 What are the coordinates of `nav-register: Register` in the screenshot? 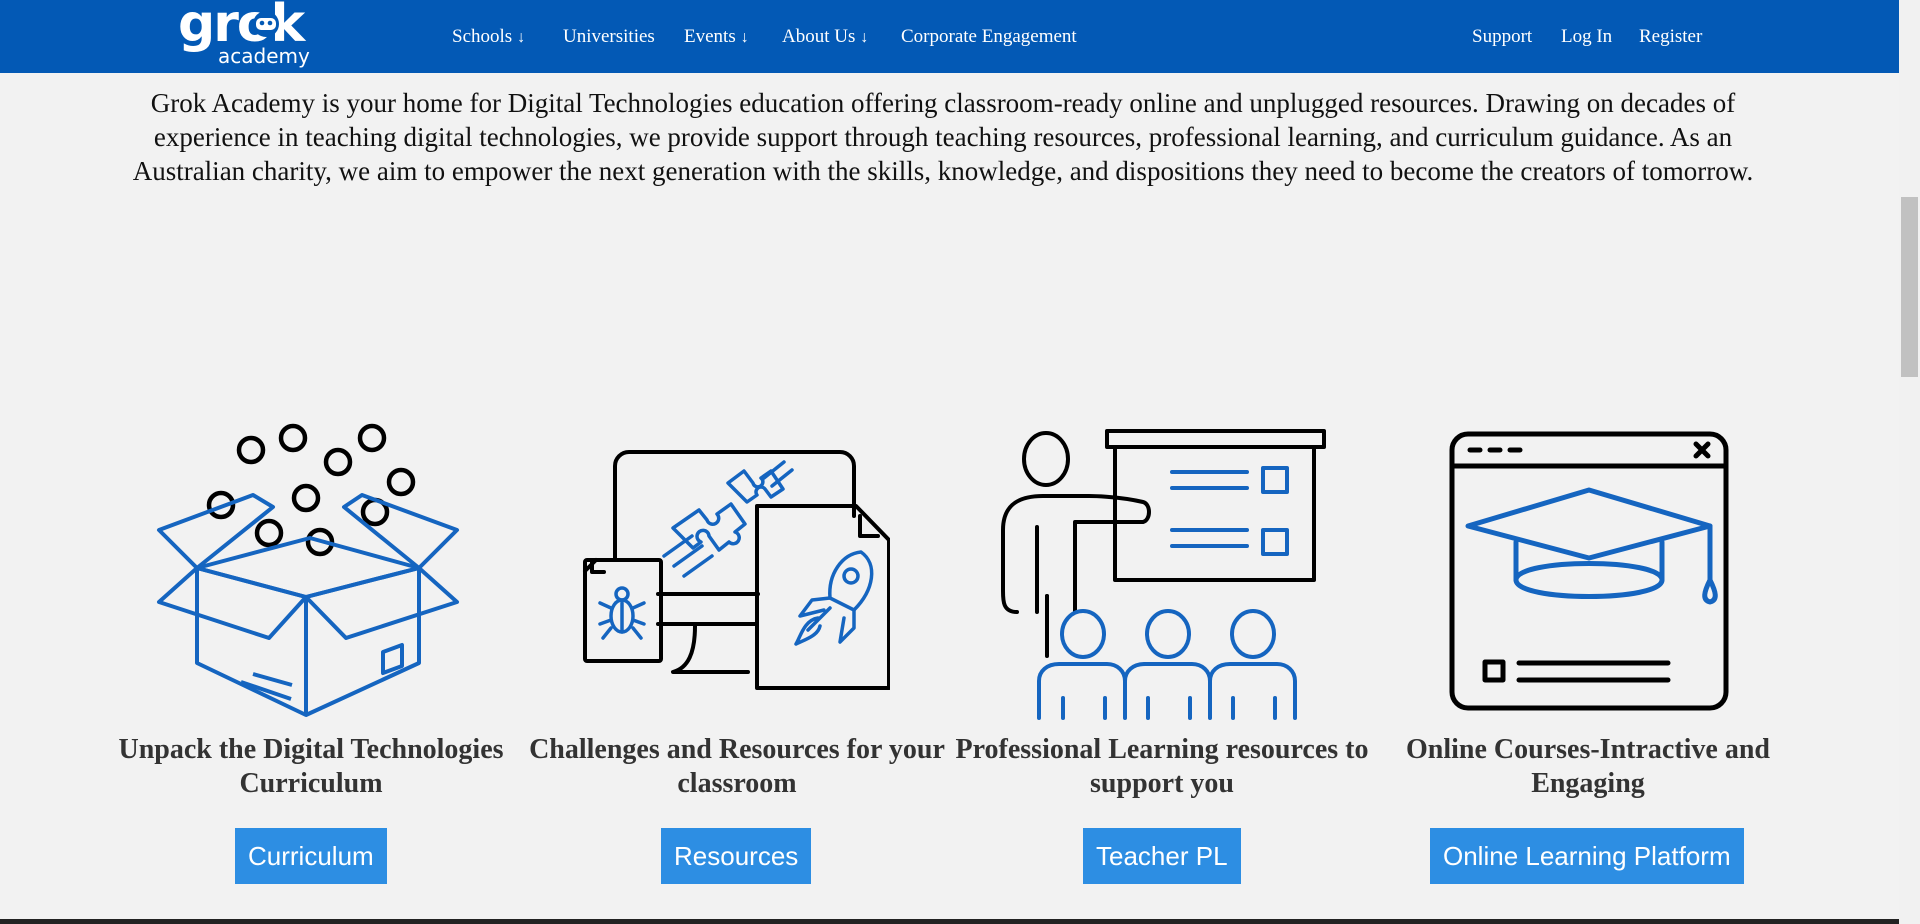 It's located at (1670, 37).